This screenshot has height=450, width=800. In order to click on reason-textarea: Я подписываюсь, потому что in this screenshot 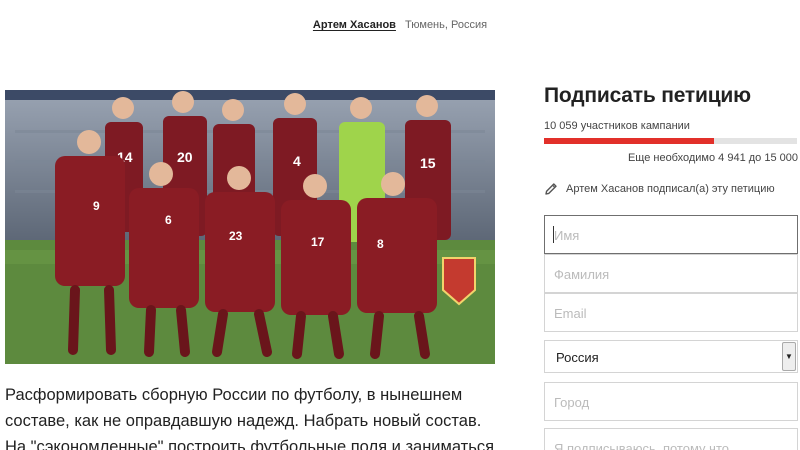, I will do `click(671, 439)`.